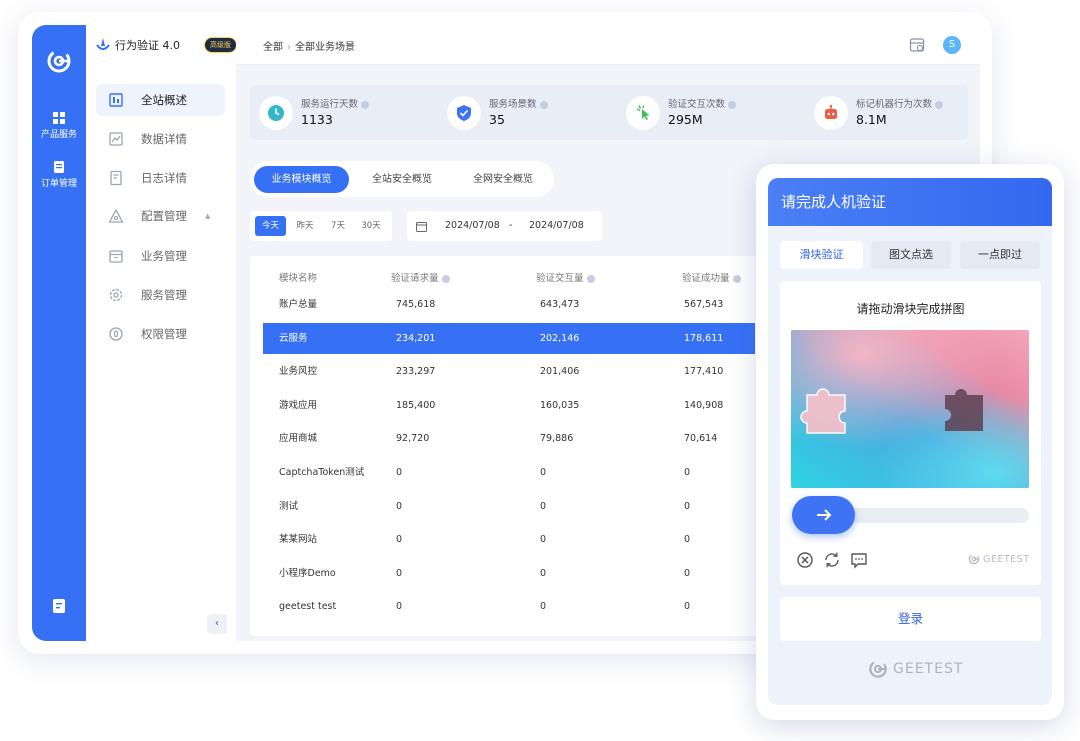  What do you see at coordinates (207, 216) in the screenshot?
I see `chevron-up-icon: ▲` at bounding box center [207, 216].